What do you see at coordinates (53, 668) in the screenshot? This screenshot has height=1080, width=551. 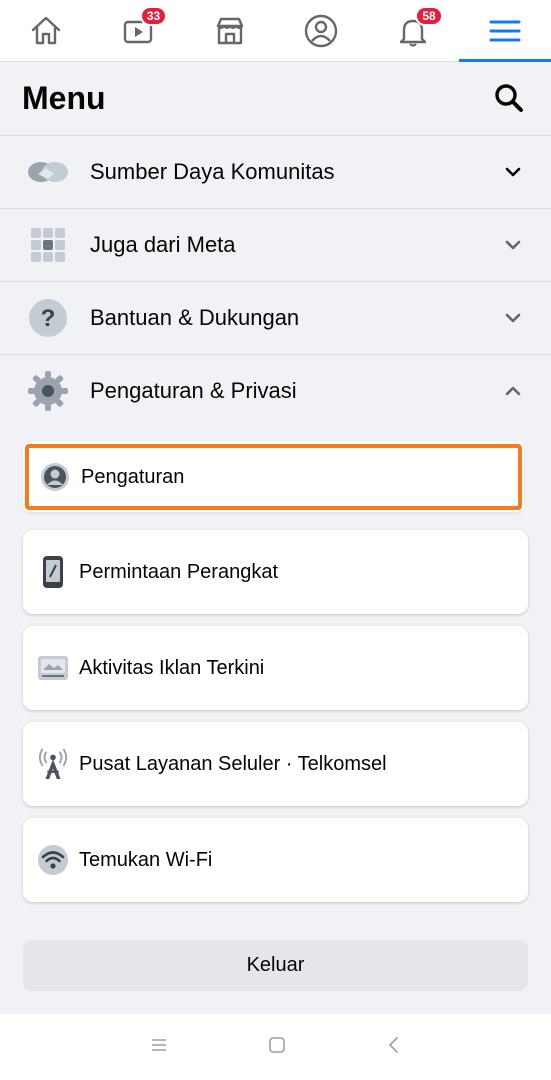 I see `ad-activity-icon` at bounding box center [53, 668].